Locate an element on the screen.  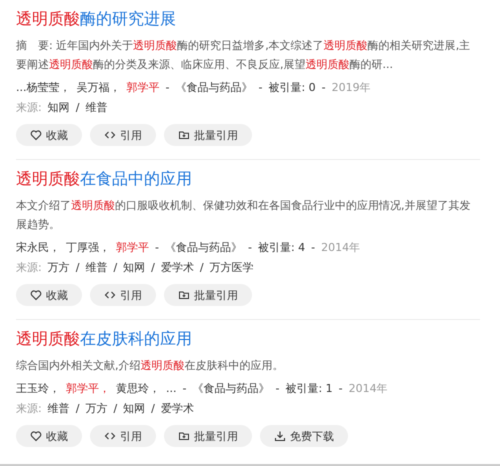
abstract-text: 本文介绍了透明质酸的口服吸收机制、保健功效和在各国食品行业中的应用情况,并展望了其发展趋势。 is located at coordinates (244, 215).